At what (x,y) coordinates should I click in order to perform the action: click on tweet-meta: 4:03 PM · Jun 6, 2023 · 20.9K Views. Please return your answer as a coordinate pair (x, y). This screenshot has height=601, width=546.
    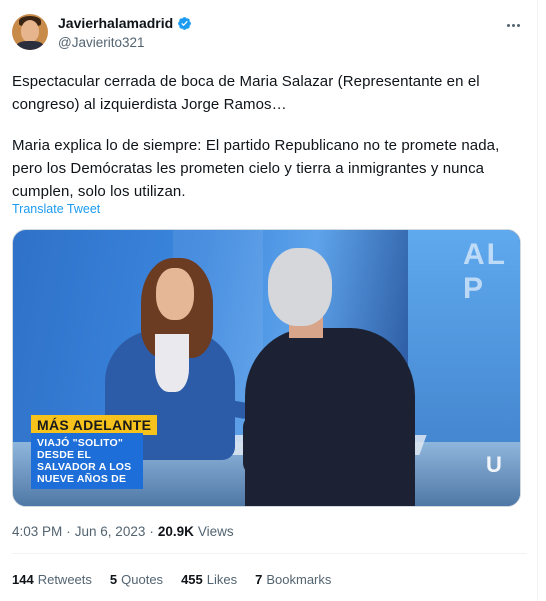
    Looking at the image, I should click on (123, 531).